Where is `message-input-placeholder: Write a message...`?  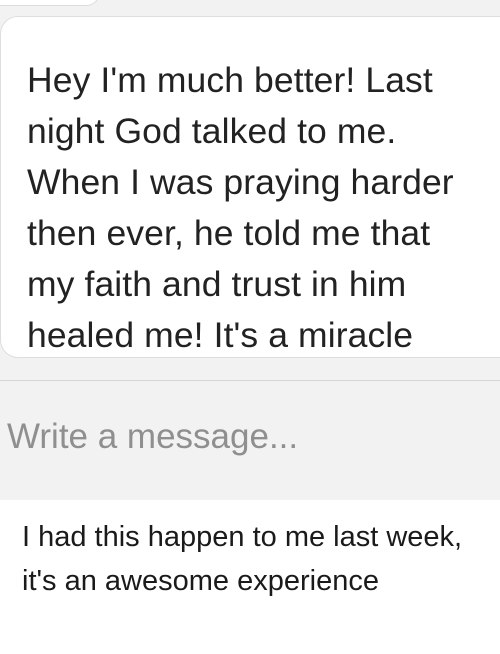
message-input-placeholder: Write a message... is located at coordinates (153, 436).